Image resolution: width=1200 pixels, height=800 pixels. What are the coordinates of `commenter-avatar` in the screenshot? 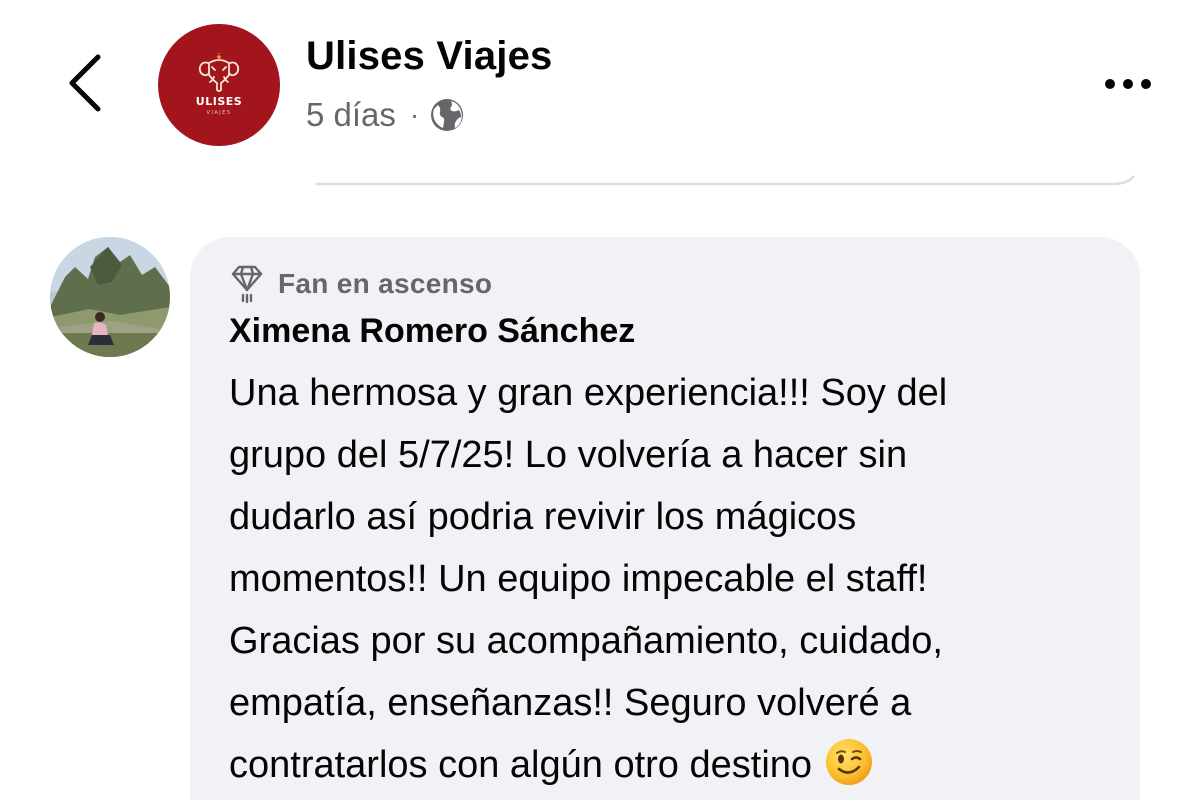 It's located at (110, 297).